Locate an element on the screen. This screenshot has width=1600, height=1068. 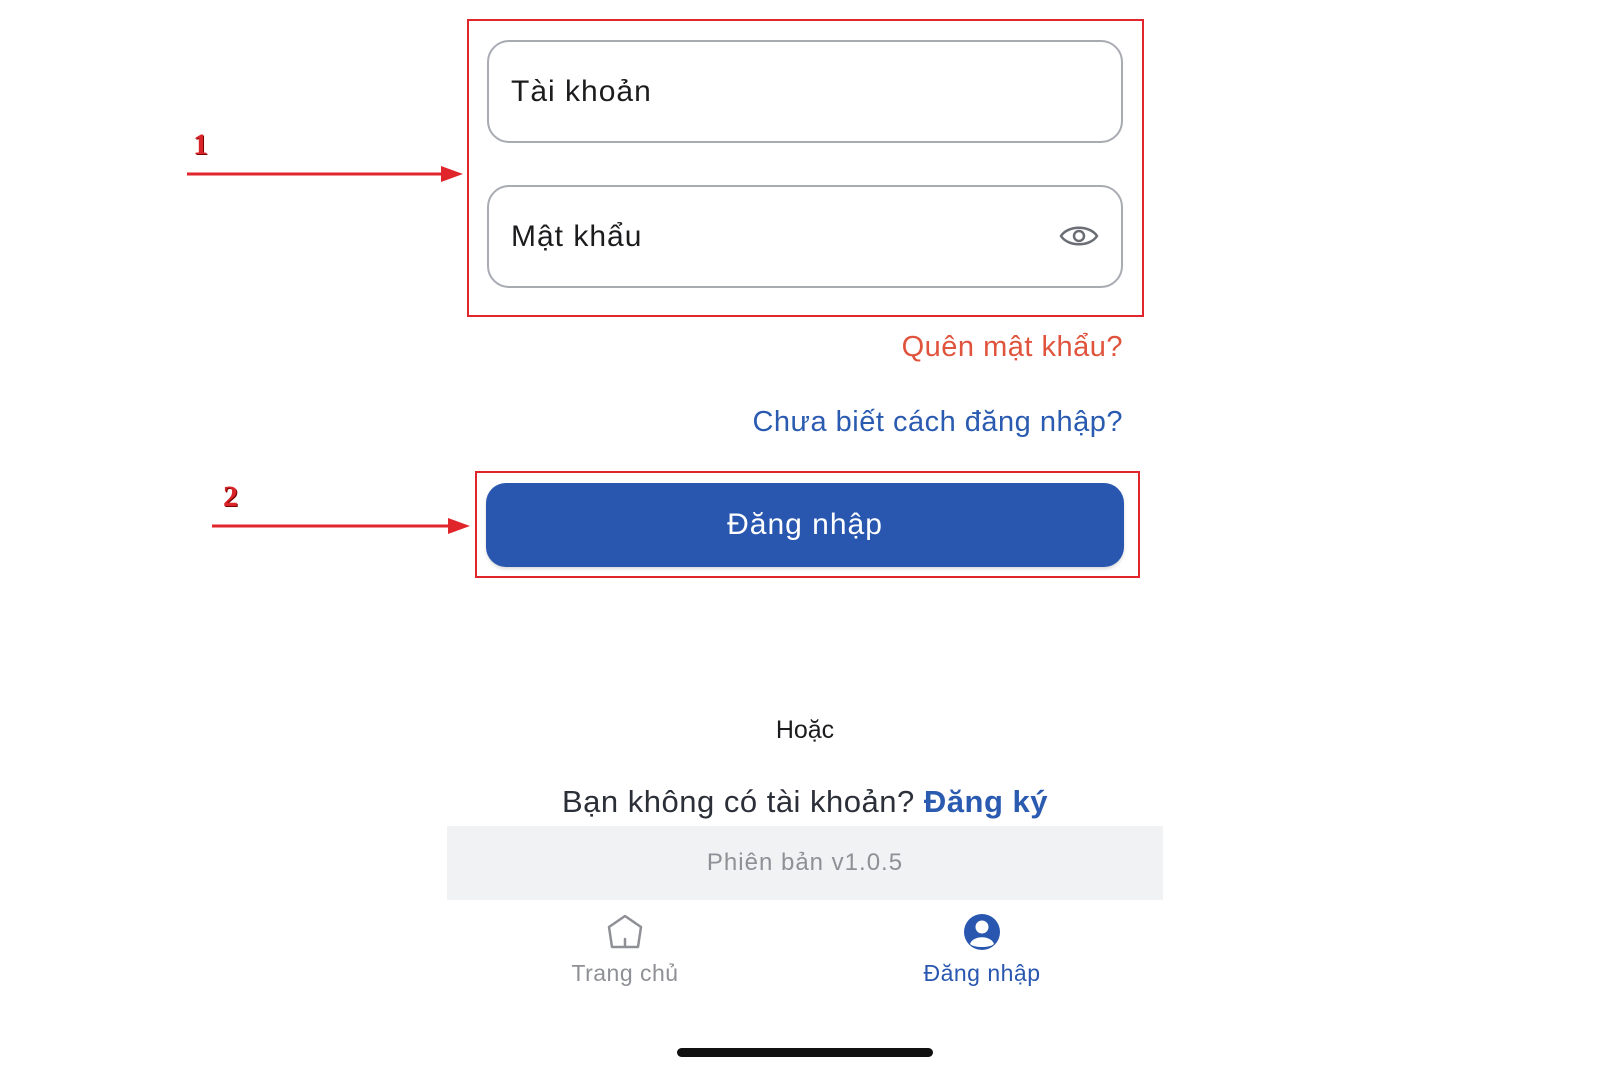
show-password-eye-icon is located at coordinates (1079, 236).